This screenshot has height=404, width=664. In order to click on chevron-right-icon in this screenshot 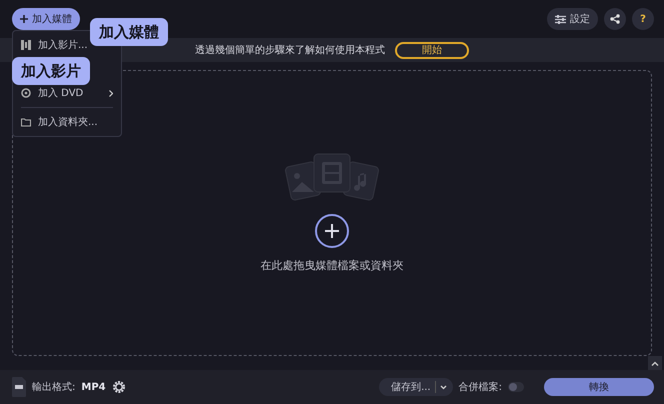, I will do `click(111, 93)`.